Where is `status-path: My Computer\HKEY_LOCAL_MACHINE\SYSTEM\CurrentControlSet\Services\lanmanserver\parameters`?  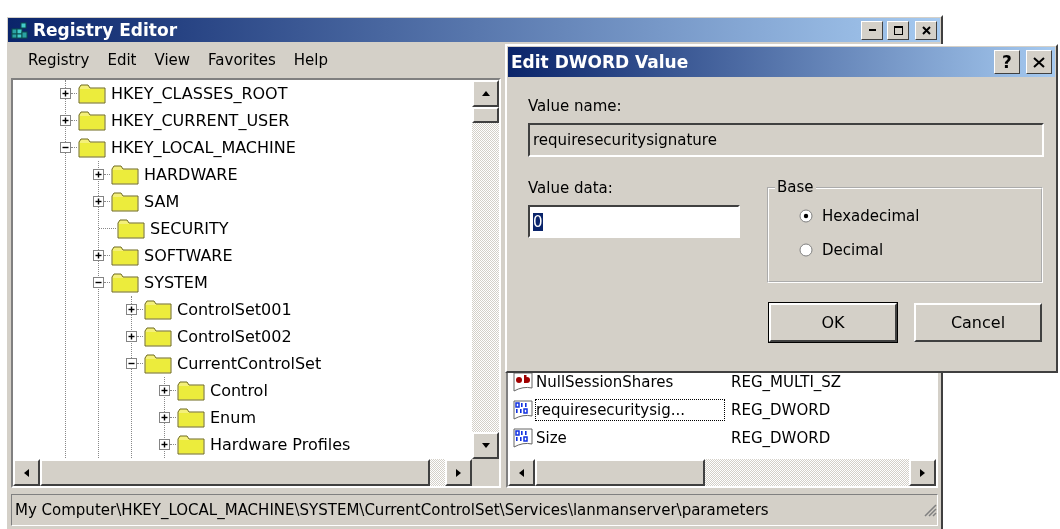 status-path: My Computer\HKEY_LOCAL_MACHINE\SYSTEM\CurrentControlSet\Services\lanmanserver\parameters is located at coordinates (392, 510).